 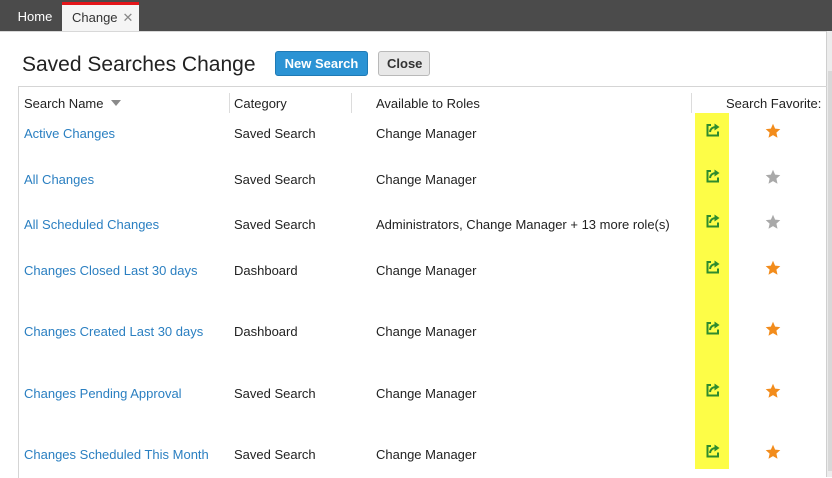 What do you see at coordinates (113, 332) in the screenshot?
I see `search-name-link: Changes Created Last 30 days` at bounding box center [113, 332].